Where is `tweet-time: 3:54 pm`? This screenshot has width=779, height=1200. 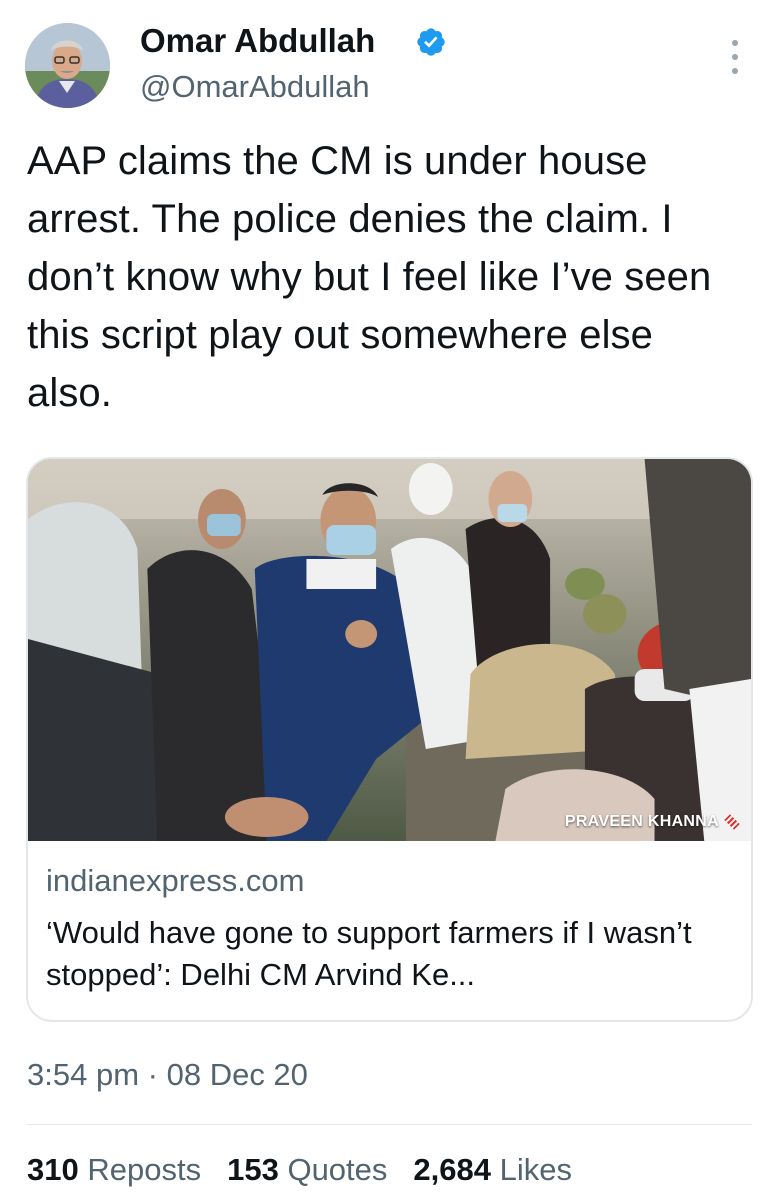 tweet-time: 3:54 pm is located at coordinates (83, 1074).